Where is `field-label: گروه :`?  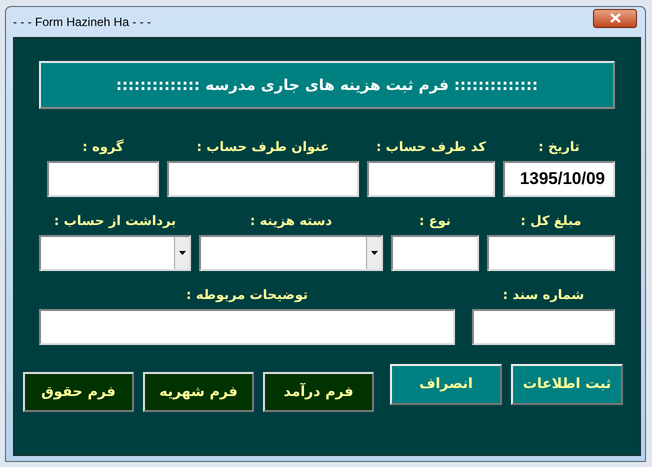
field-label: گروه : is located at coordinates (103, 148).